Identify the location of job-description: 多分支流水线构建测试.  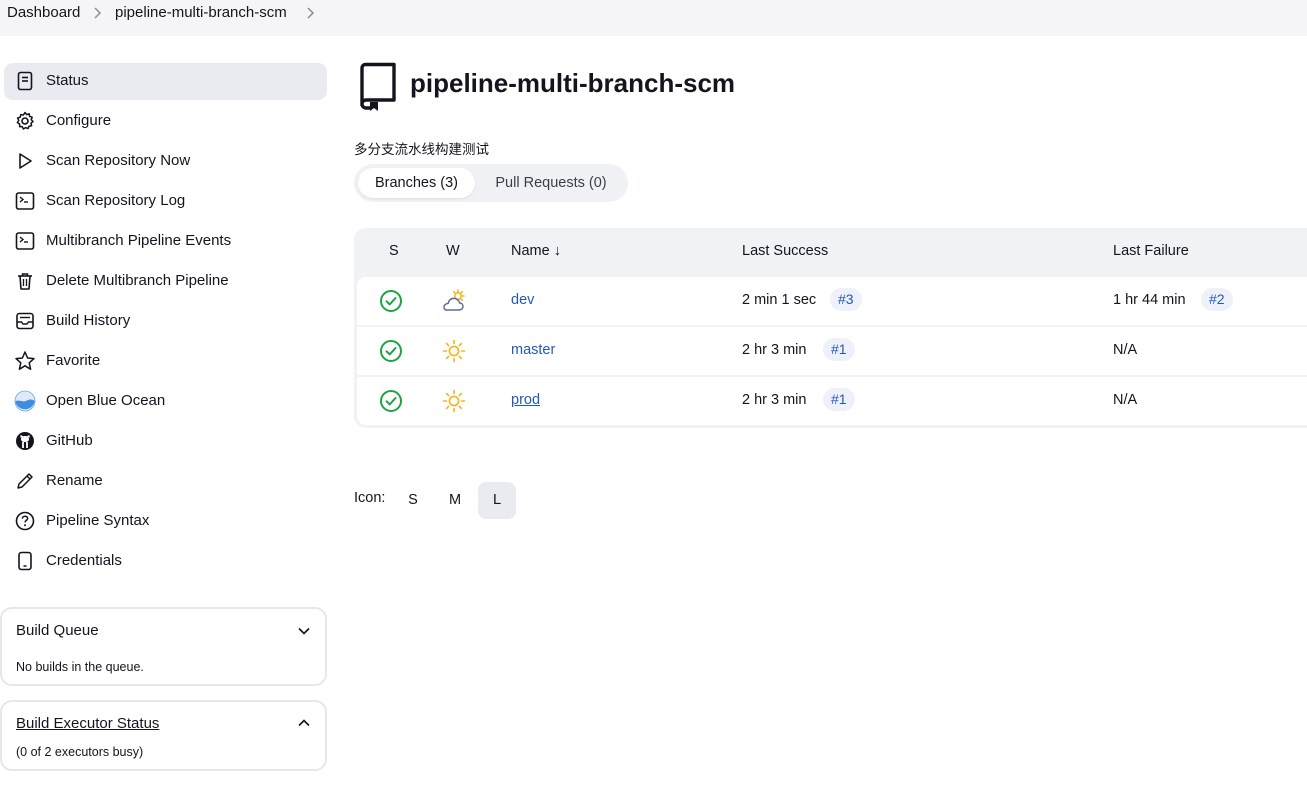
(421, 149).